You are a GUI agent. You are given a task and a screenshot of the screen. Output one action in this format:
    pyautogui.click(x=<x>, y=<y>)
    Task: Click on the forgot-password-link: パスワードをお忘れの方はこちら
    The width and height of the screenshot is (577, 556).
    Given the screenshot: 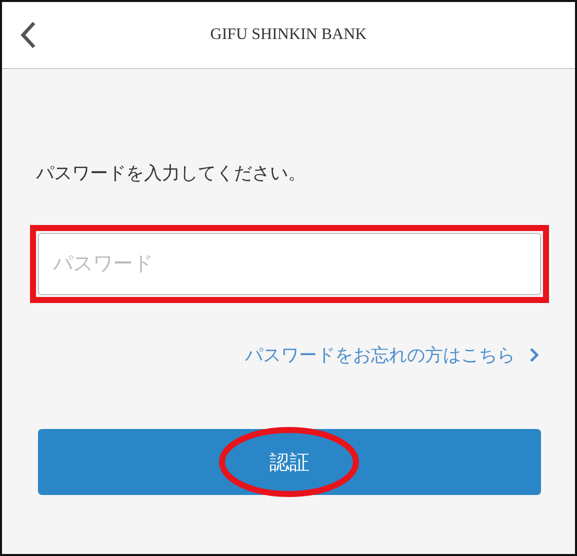 What is the action you would take?
    pyautogui.click(x=380, y=355)
    